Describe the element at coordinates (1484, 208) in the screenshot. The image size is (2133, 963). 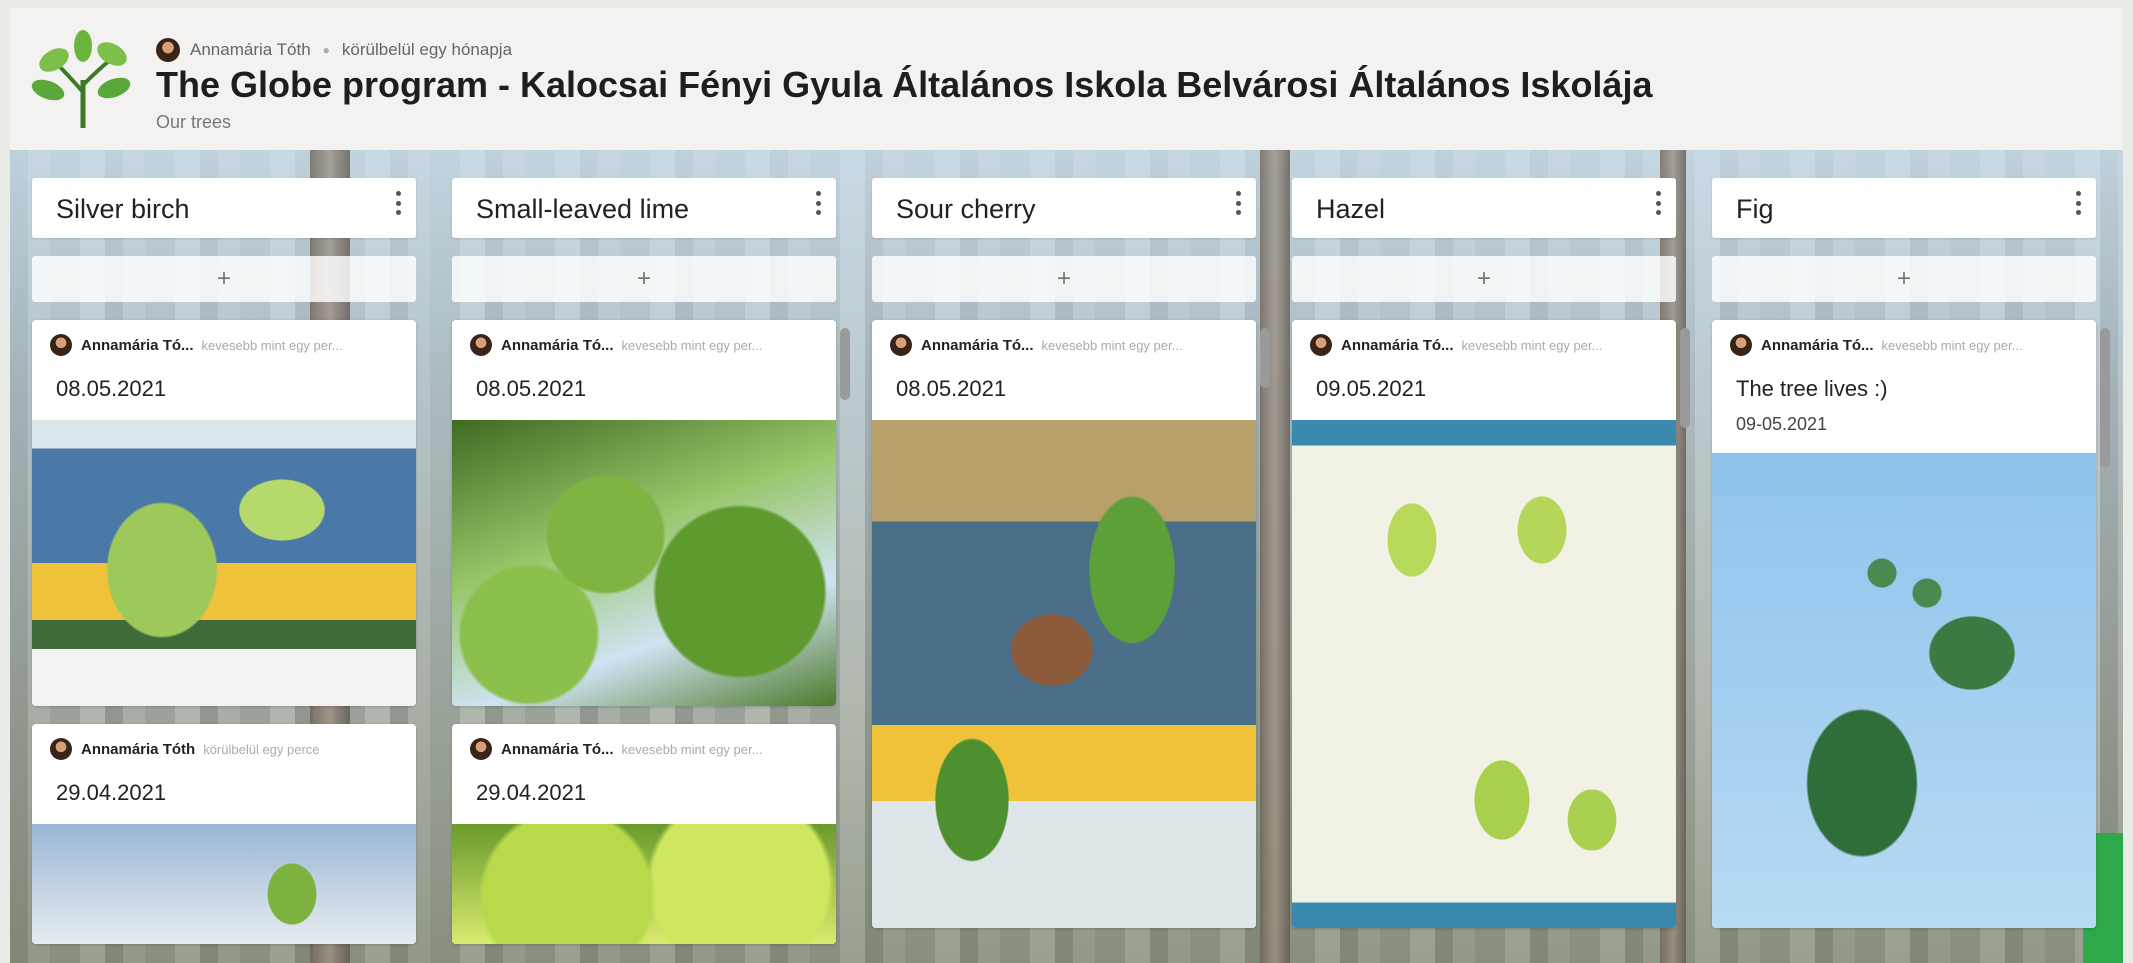
I see `column-header: Hazel` at that location.